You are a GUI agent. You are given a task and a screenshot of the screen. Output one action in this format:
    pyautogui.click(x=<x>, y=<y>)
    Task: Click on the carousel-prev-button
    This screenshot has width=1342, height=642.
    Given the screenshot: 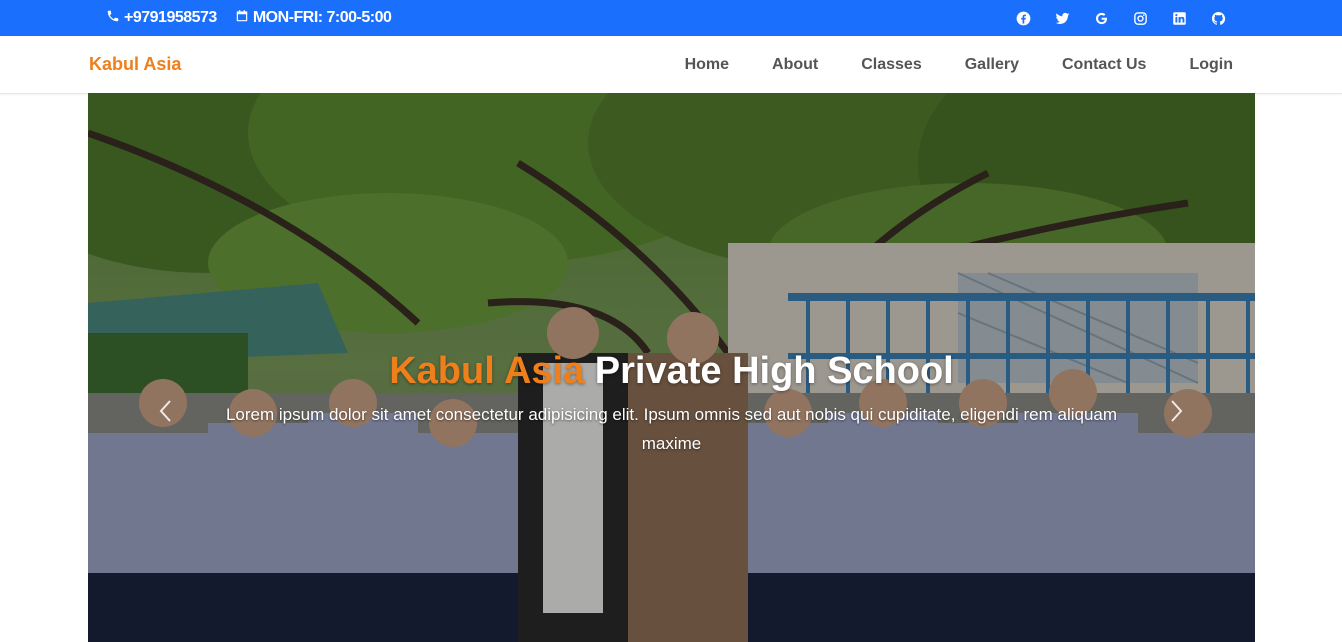 What is the action you would take?
    pyautogui.click(x=166, y=413)
    